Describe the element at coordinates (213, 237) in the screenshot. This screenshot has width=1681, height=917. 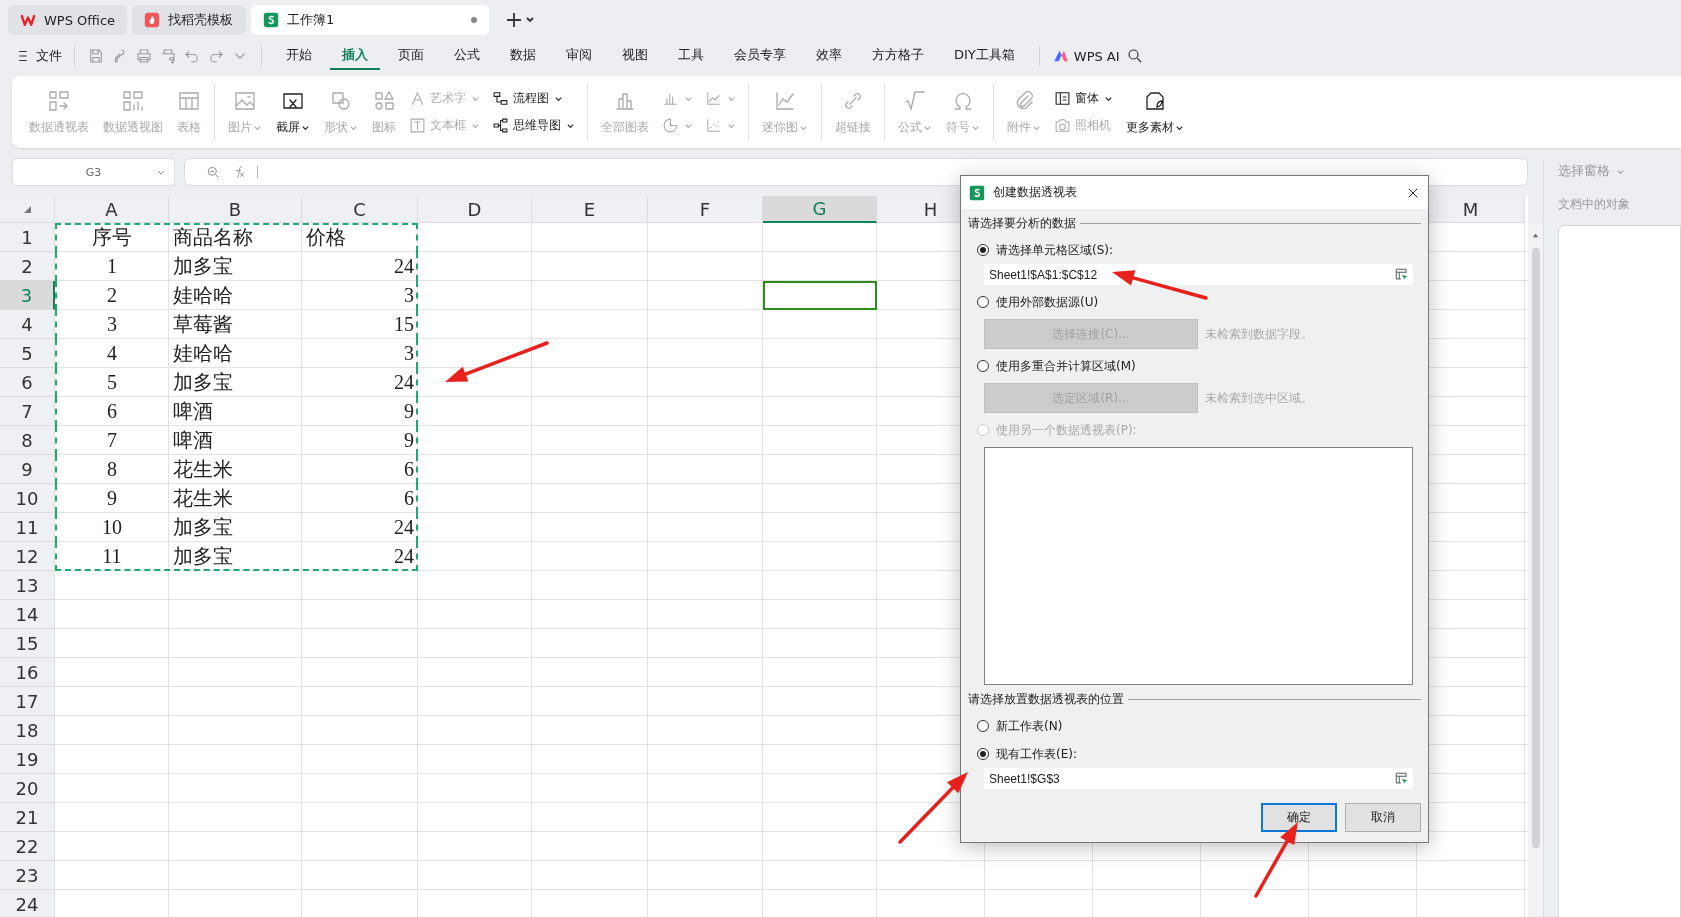
I see `table-cell: 商品名称` at that location.